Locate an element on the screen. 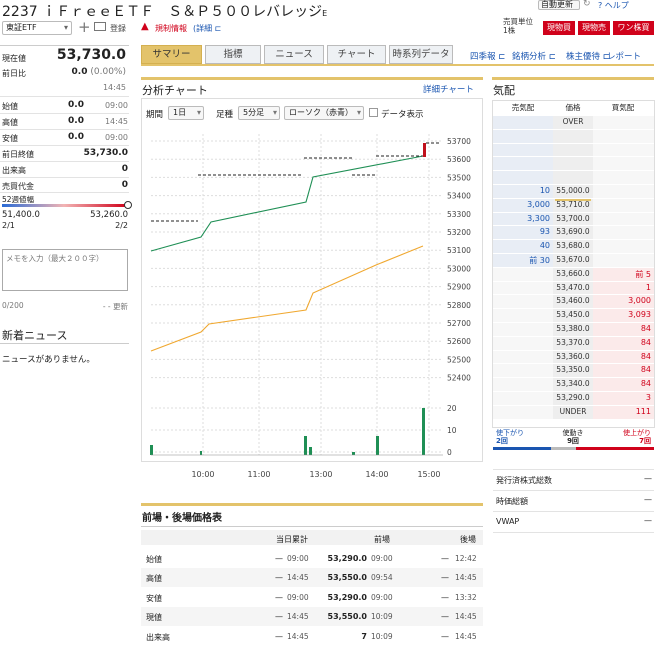  tab-summary: サマリー is located at coordinates (171, 54).